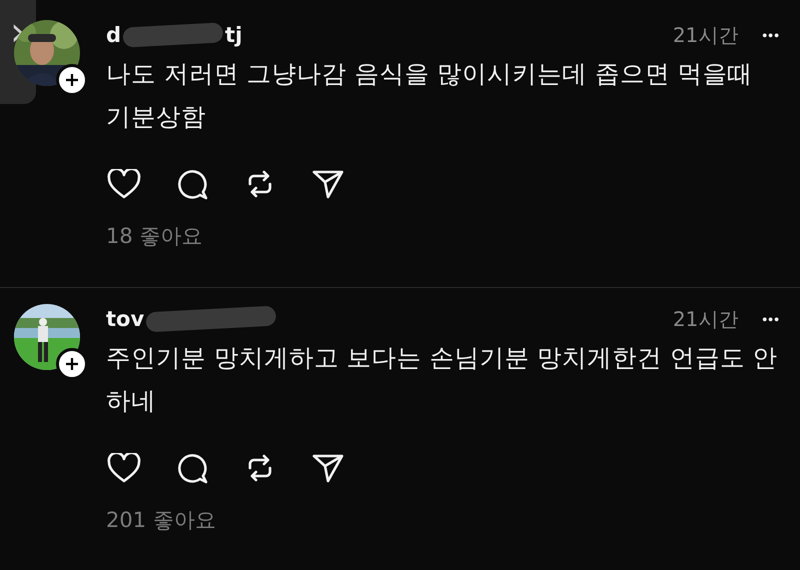  What do you see at coordinates (114, 35) in the screenshot?
I see `username: d` at bounding box center [114, 35].